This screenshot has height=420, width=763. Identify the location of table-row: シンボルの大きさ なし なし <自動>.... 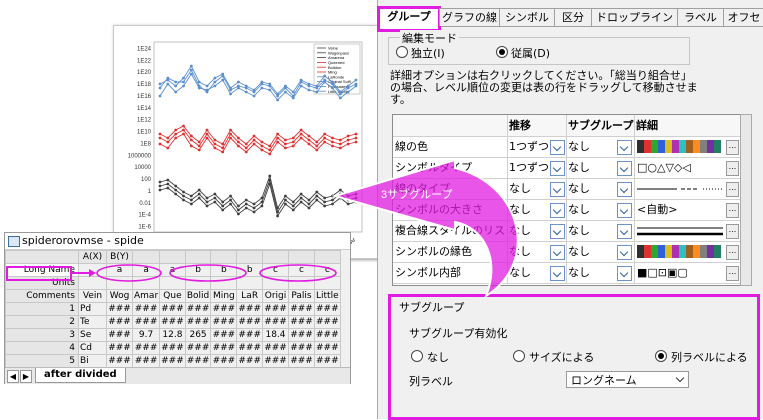
(567, 210).